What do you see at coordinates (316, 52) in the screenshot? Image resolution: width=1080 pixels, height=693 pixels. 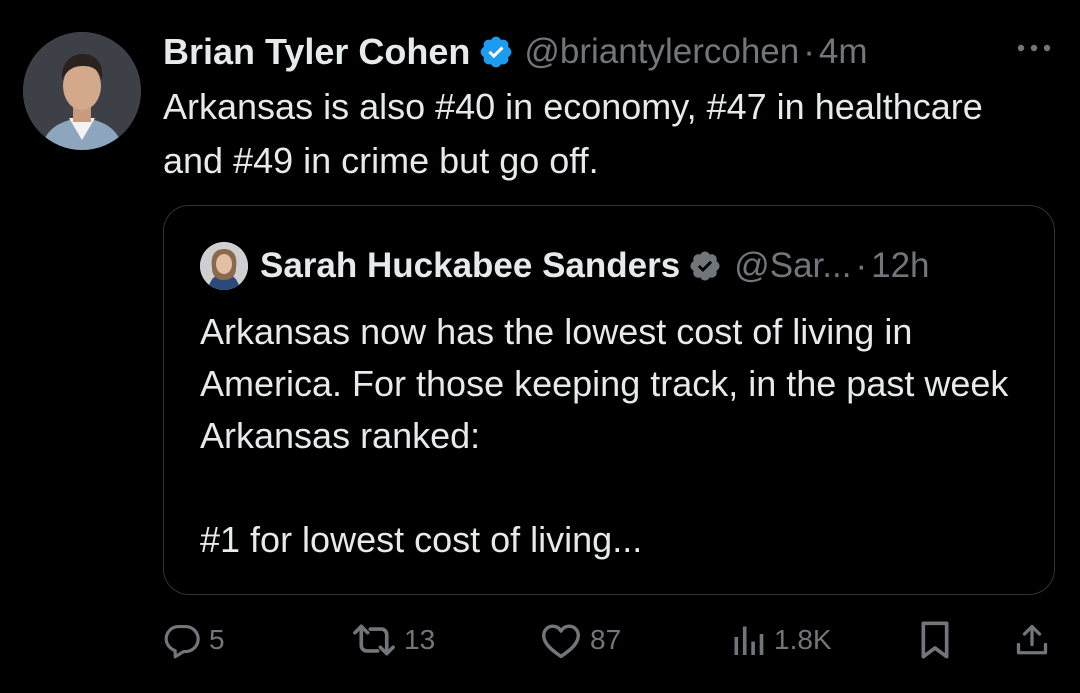 I see `author-name: Brian Tyler Cohen` at bounding box center [316, 52].